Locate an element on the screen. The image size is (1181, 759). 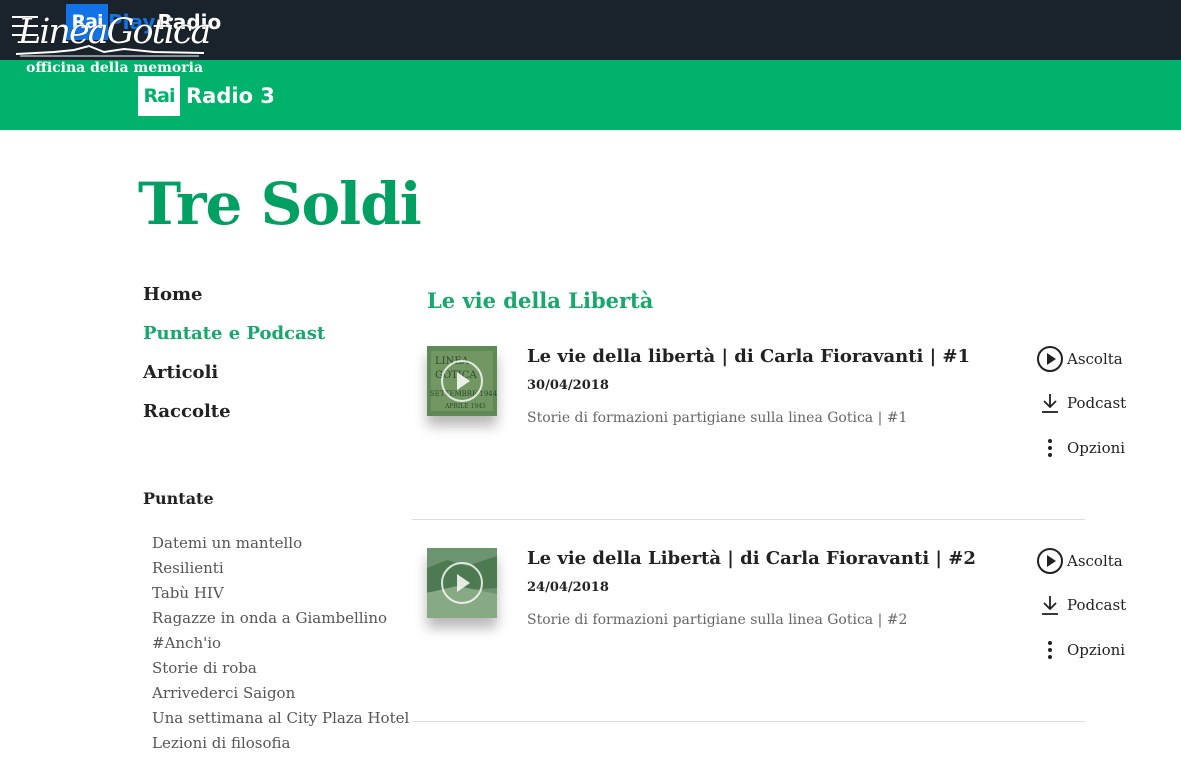
series-item: Ragazze in onda a Giambellino is located at coordinates (280, 621).